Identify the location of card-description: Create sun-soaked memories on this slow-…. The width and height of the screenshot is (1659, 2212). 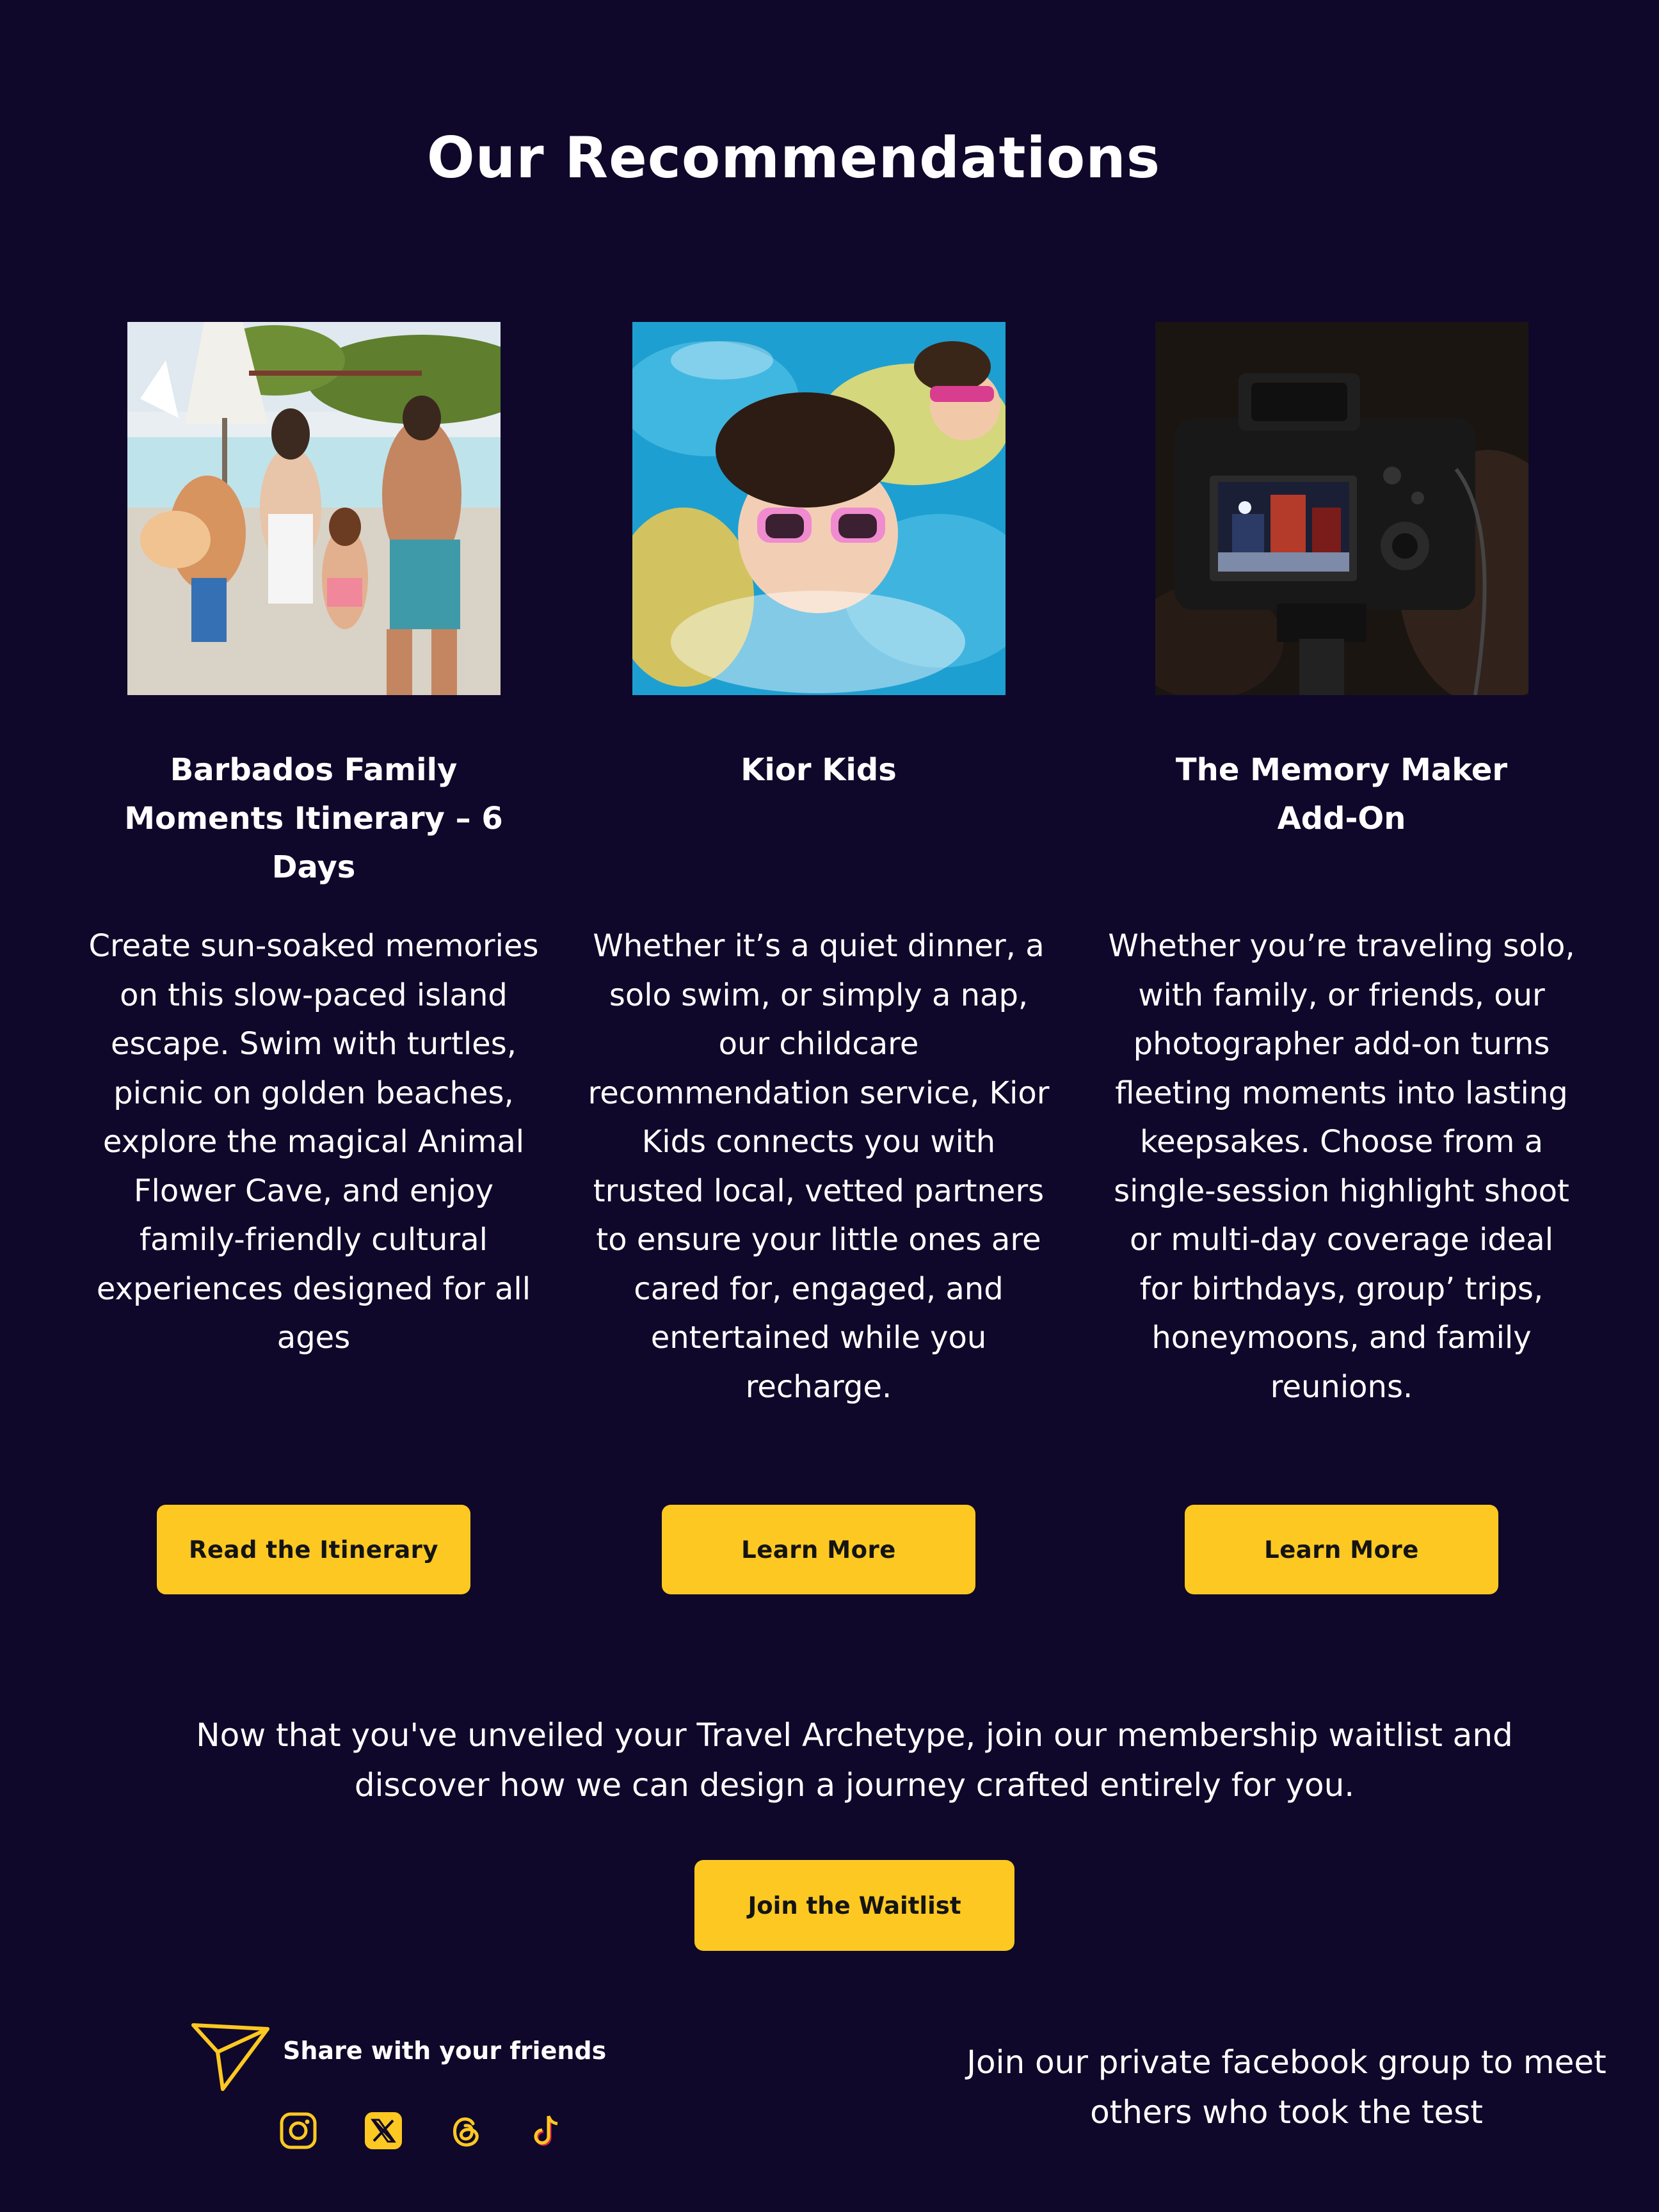
(313, 1142).